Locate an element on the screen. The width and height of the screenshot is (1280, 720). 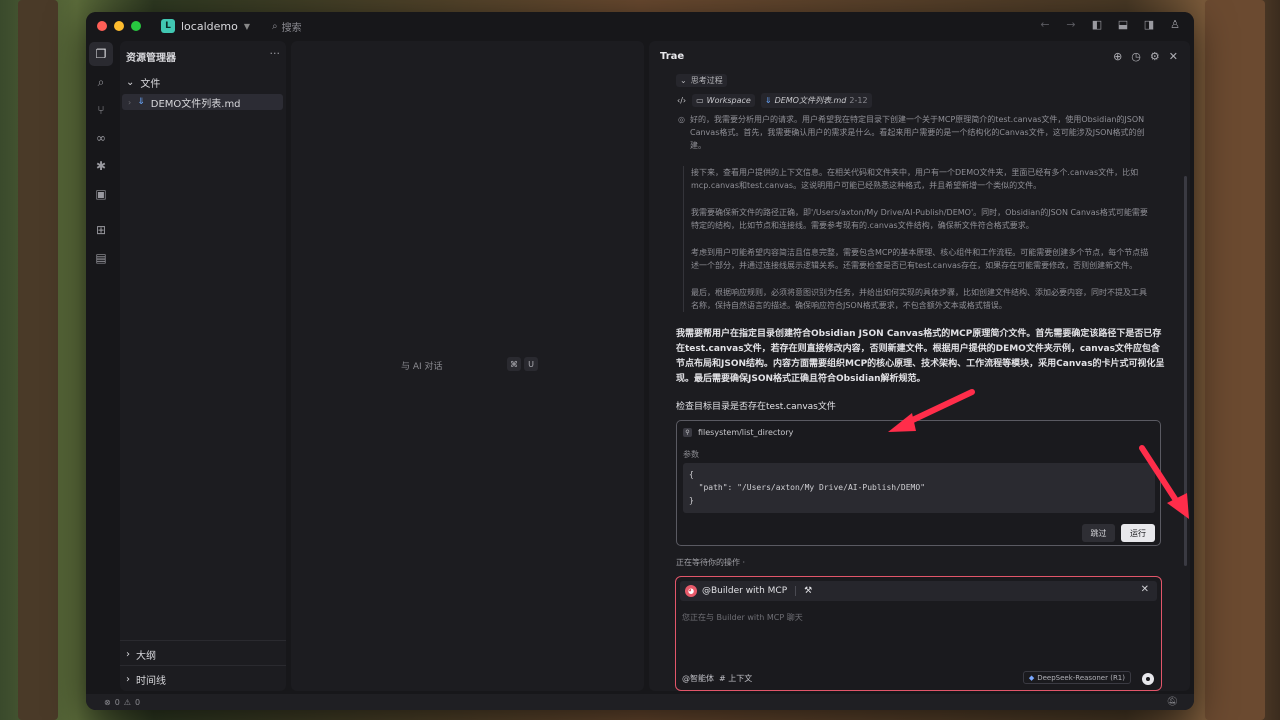
model-selector: ◆ DeepSeek-Reasoner (R1) is located at coordinates (1076, 677).